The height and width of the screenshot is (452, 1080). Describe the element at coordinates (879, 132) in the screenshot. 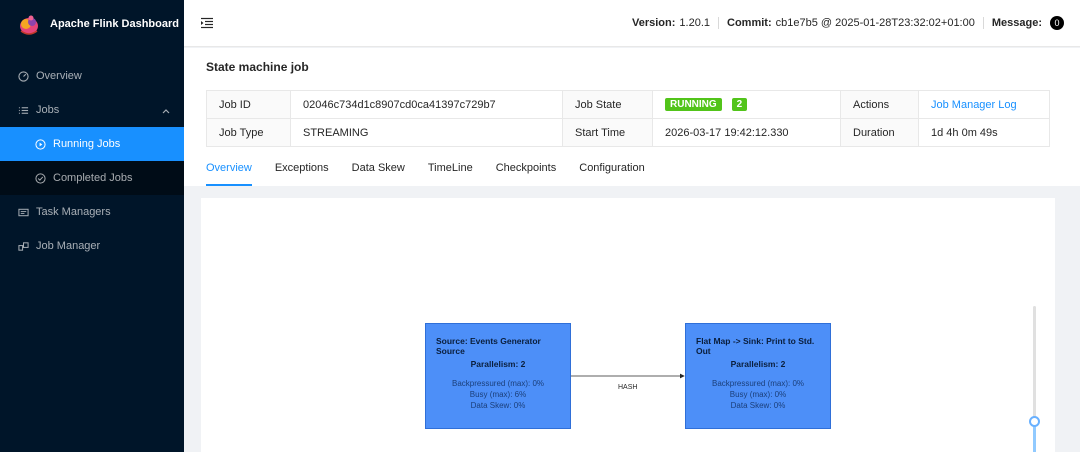

I see `duration-label: Duration` at that location.